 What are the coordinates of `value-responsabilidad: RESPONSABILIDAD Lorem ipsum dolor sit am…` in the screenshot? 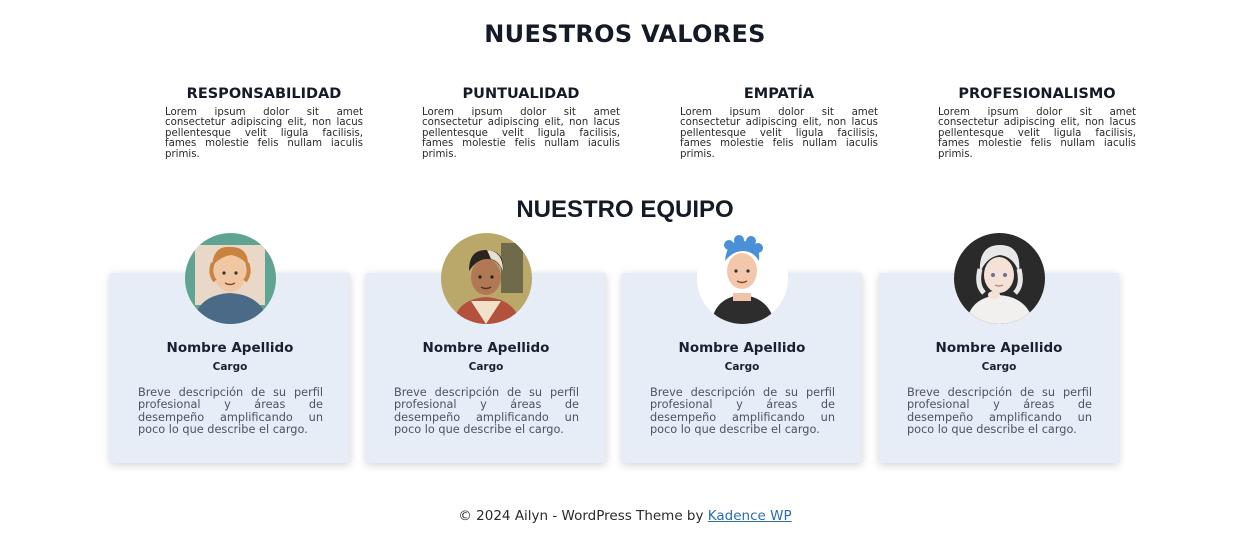 It's located at (264, 123).